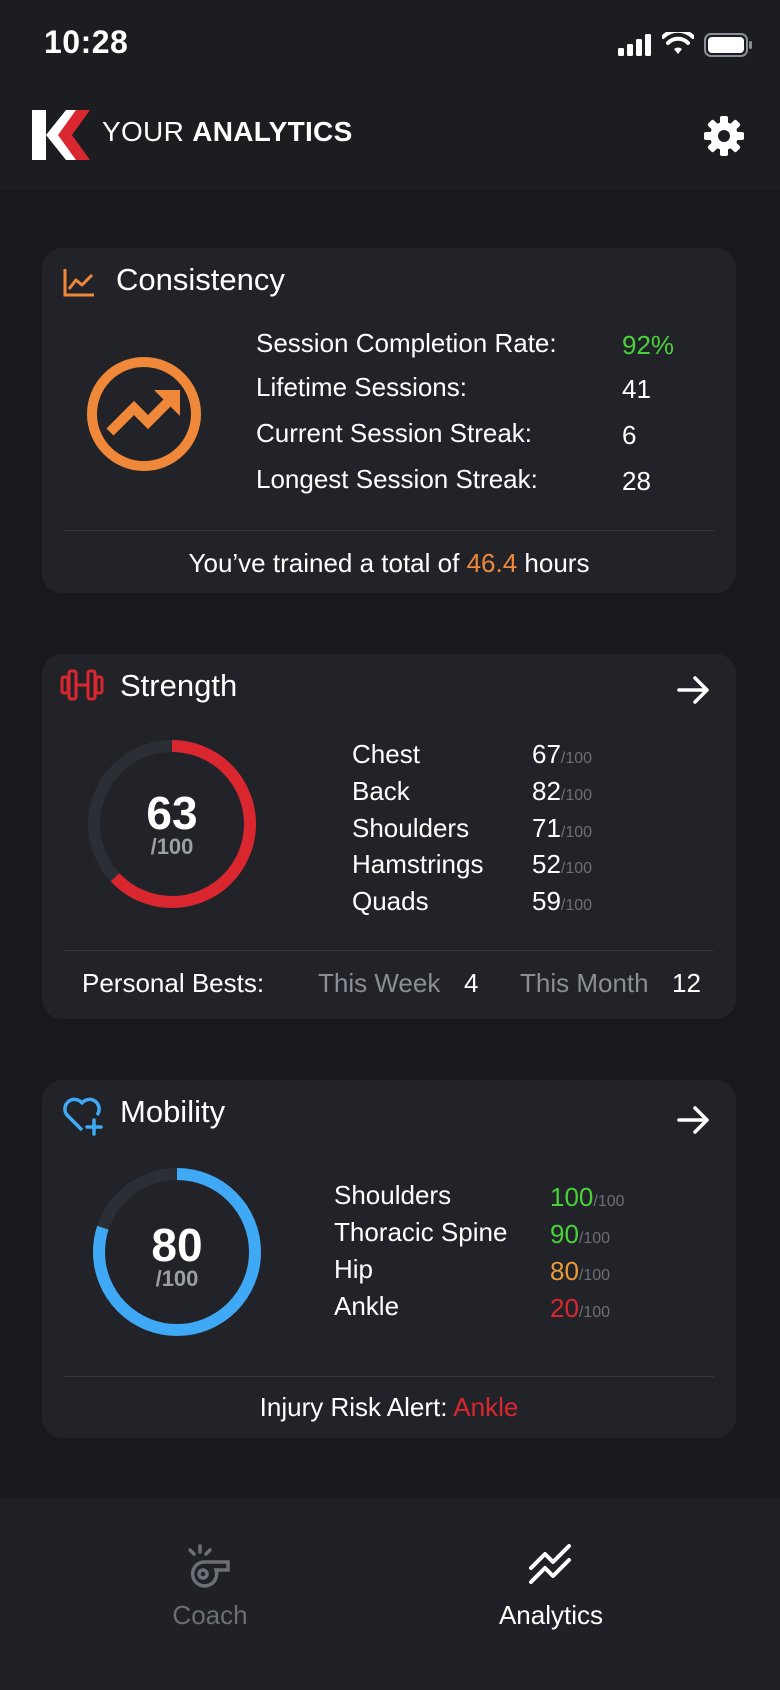 This screenshot has width=780, height=1690. Describe the element at coordinates (492, 563) in the screenshot. I see `total-hours-value: 46.4` at that location.